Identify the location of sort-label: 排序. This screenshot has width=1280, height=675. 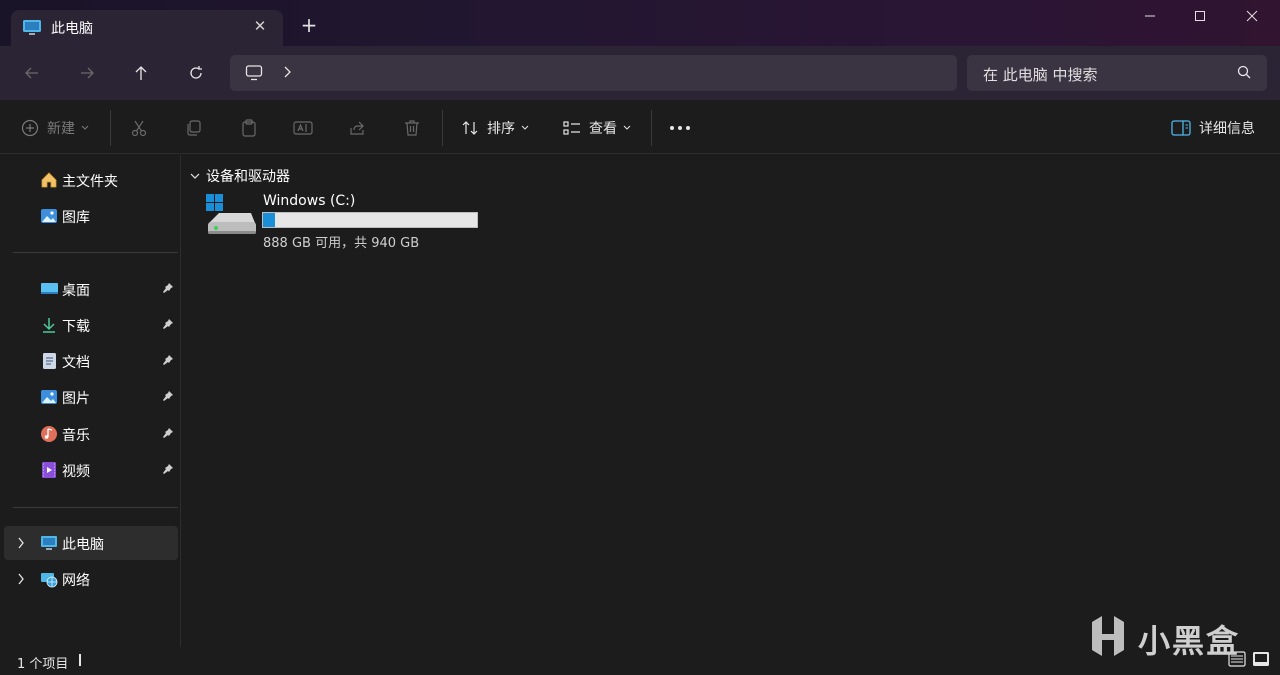
(501, 129).